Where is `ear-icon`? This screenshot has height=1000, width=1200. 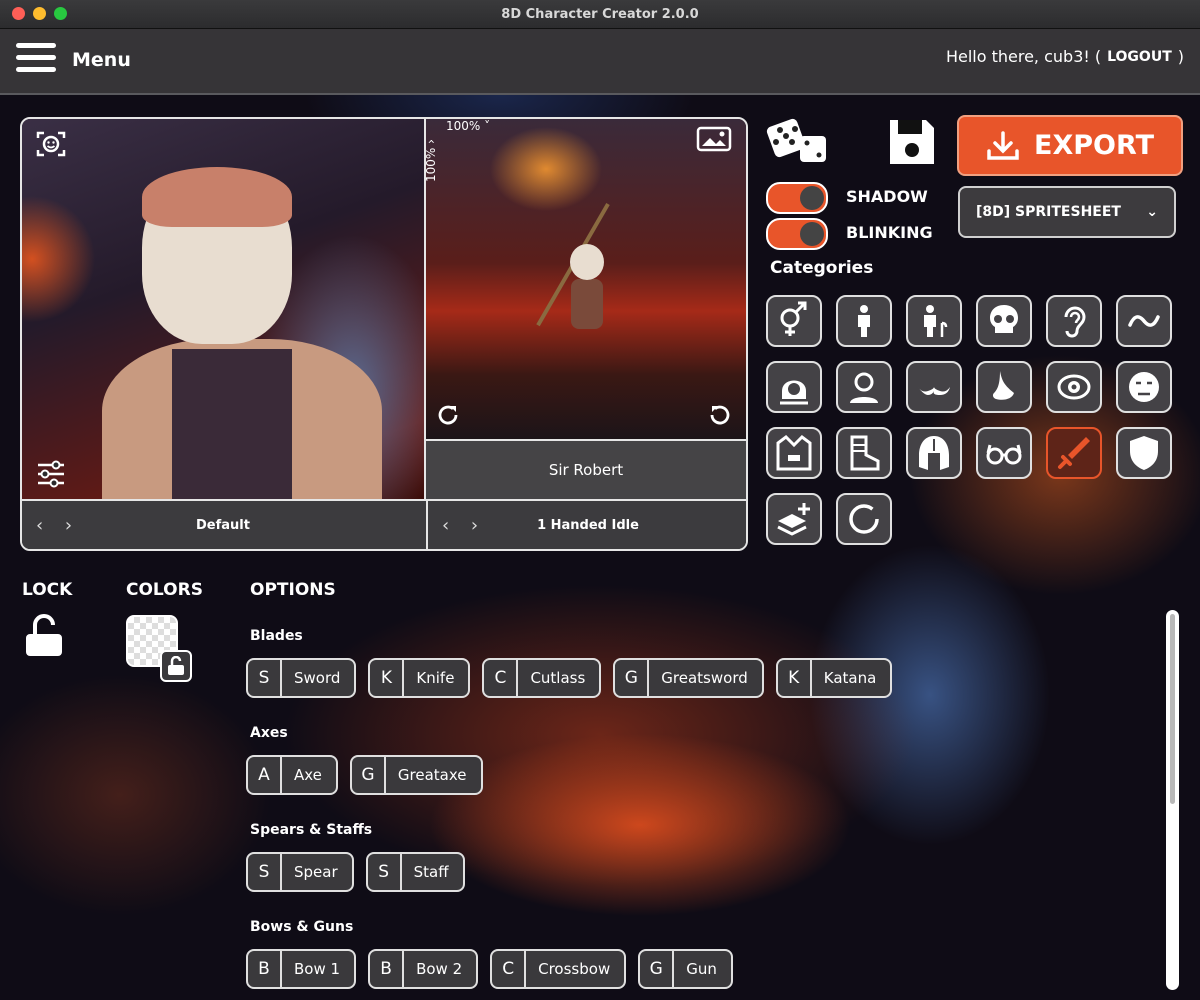
ear-icon is located at coordinates (1075, 322).